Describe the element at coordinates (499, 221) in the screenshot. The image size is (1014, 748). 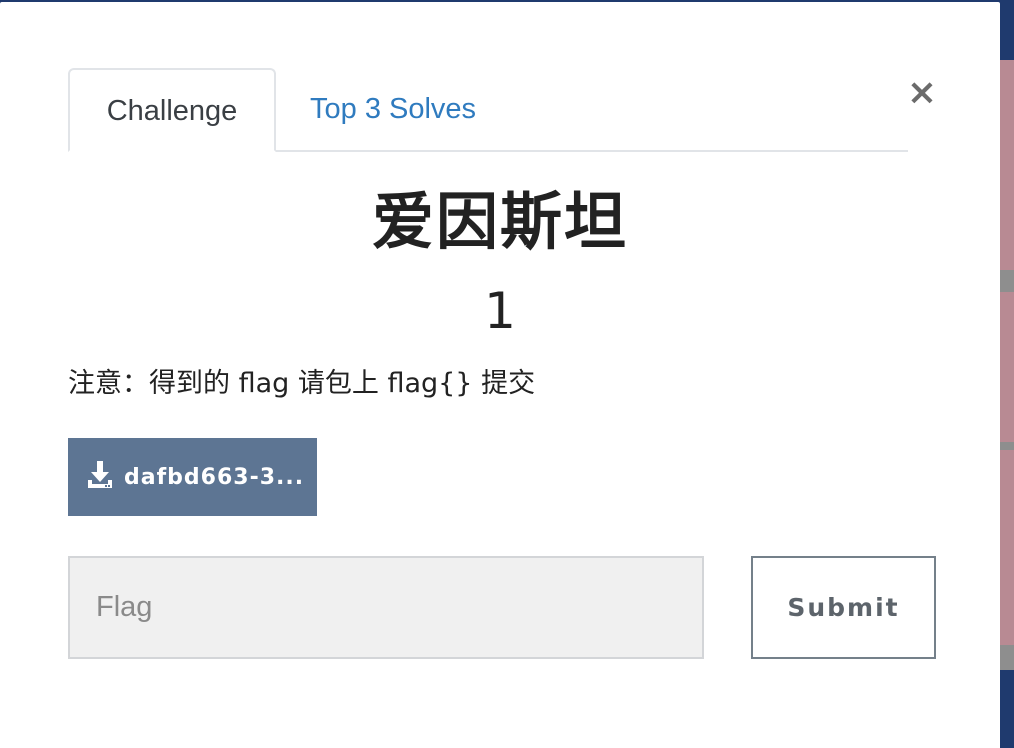
I see `challenge-title: 爱因斯坦` at that location.